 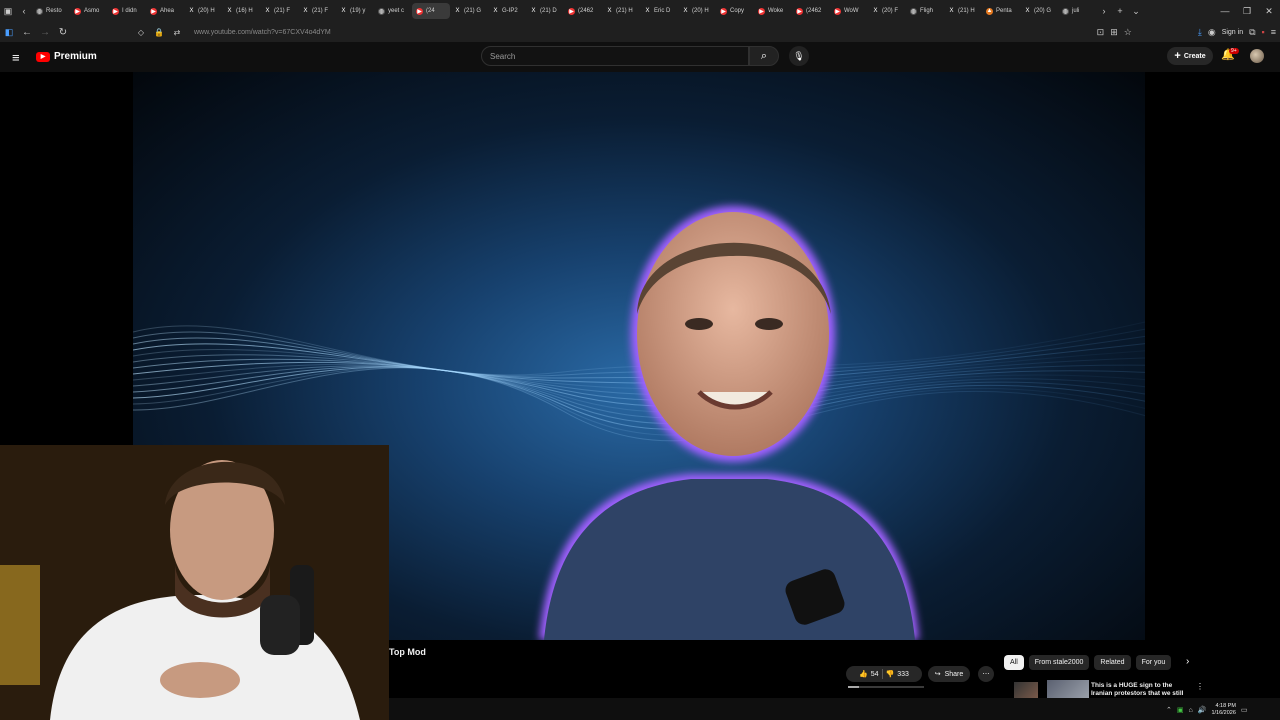 I want to click on clock-time: 4:18 PM, so click(x=1225, y=706).